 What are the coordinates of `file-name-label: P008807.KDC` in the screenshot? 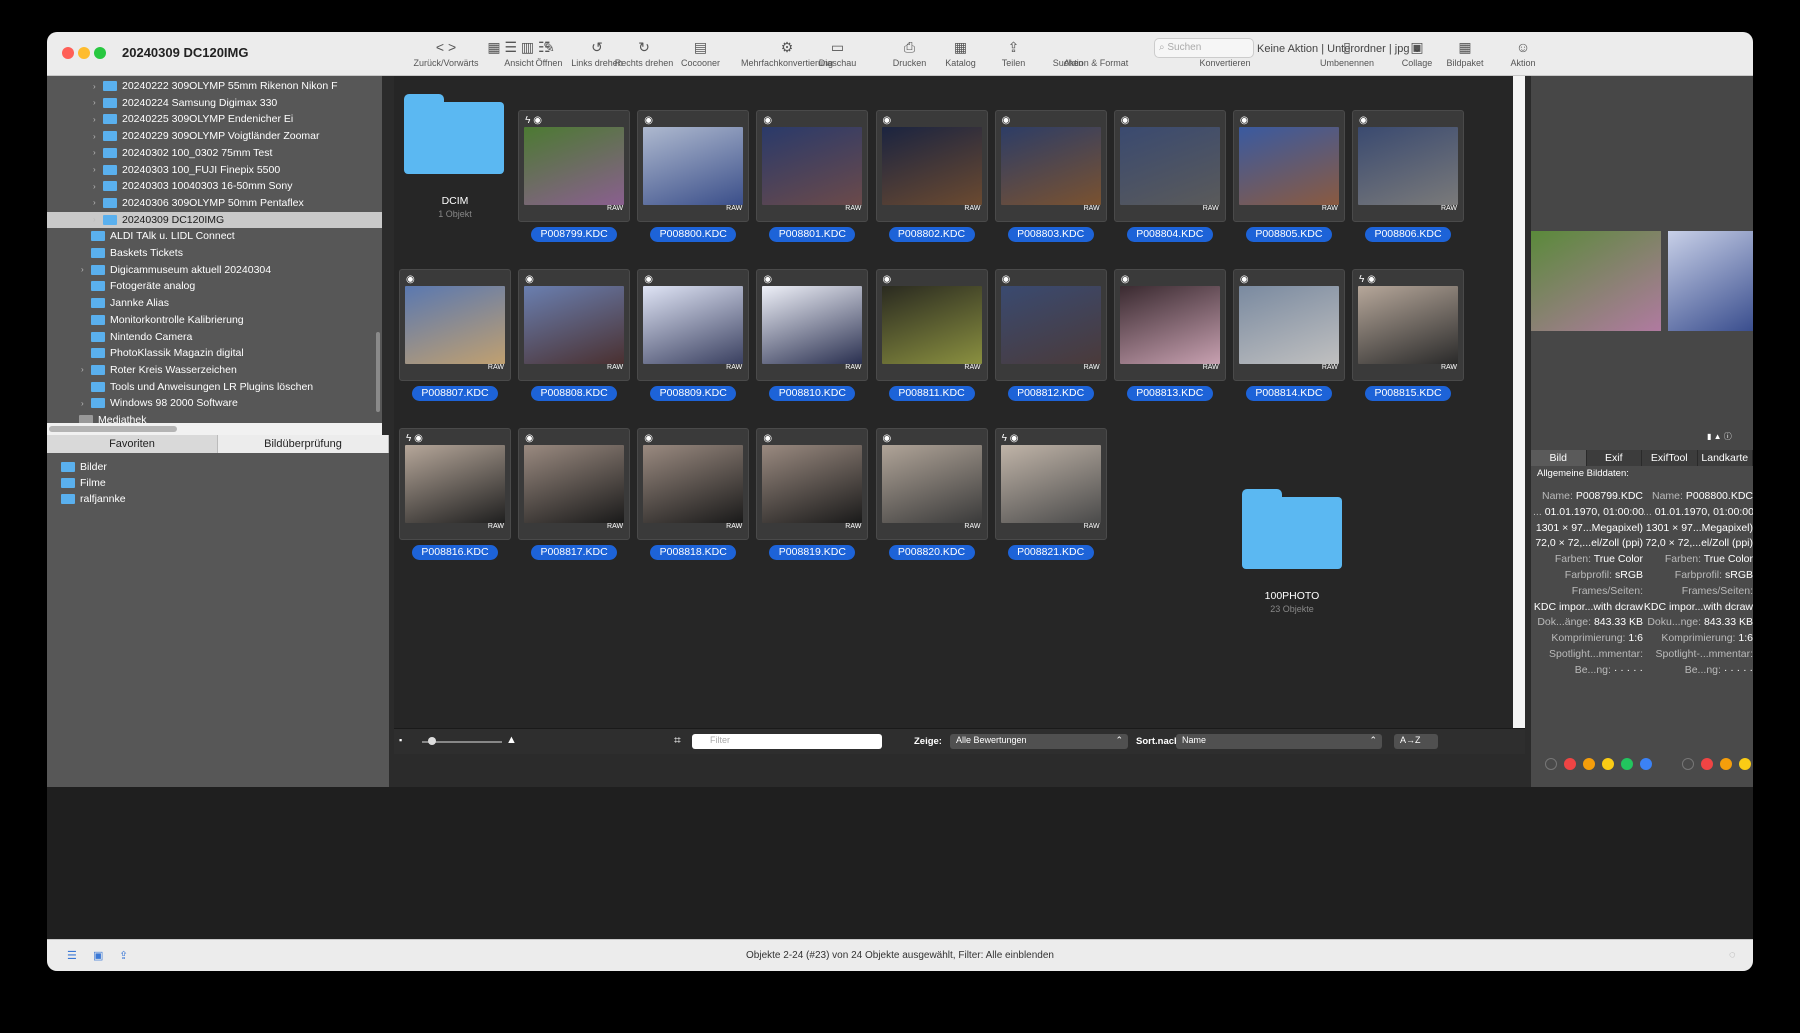 It's located at (455, 393).